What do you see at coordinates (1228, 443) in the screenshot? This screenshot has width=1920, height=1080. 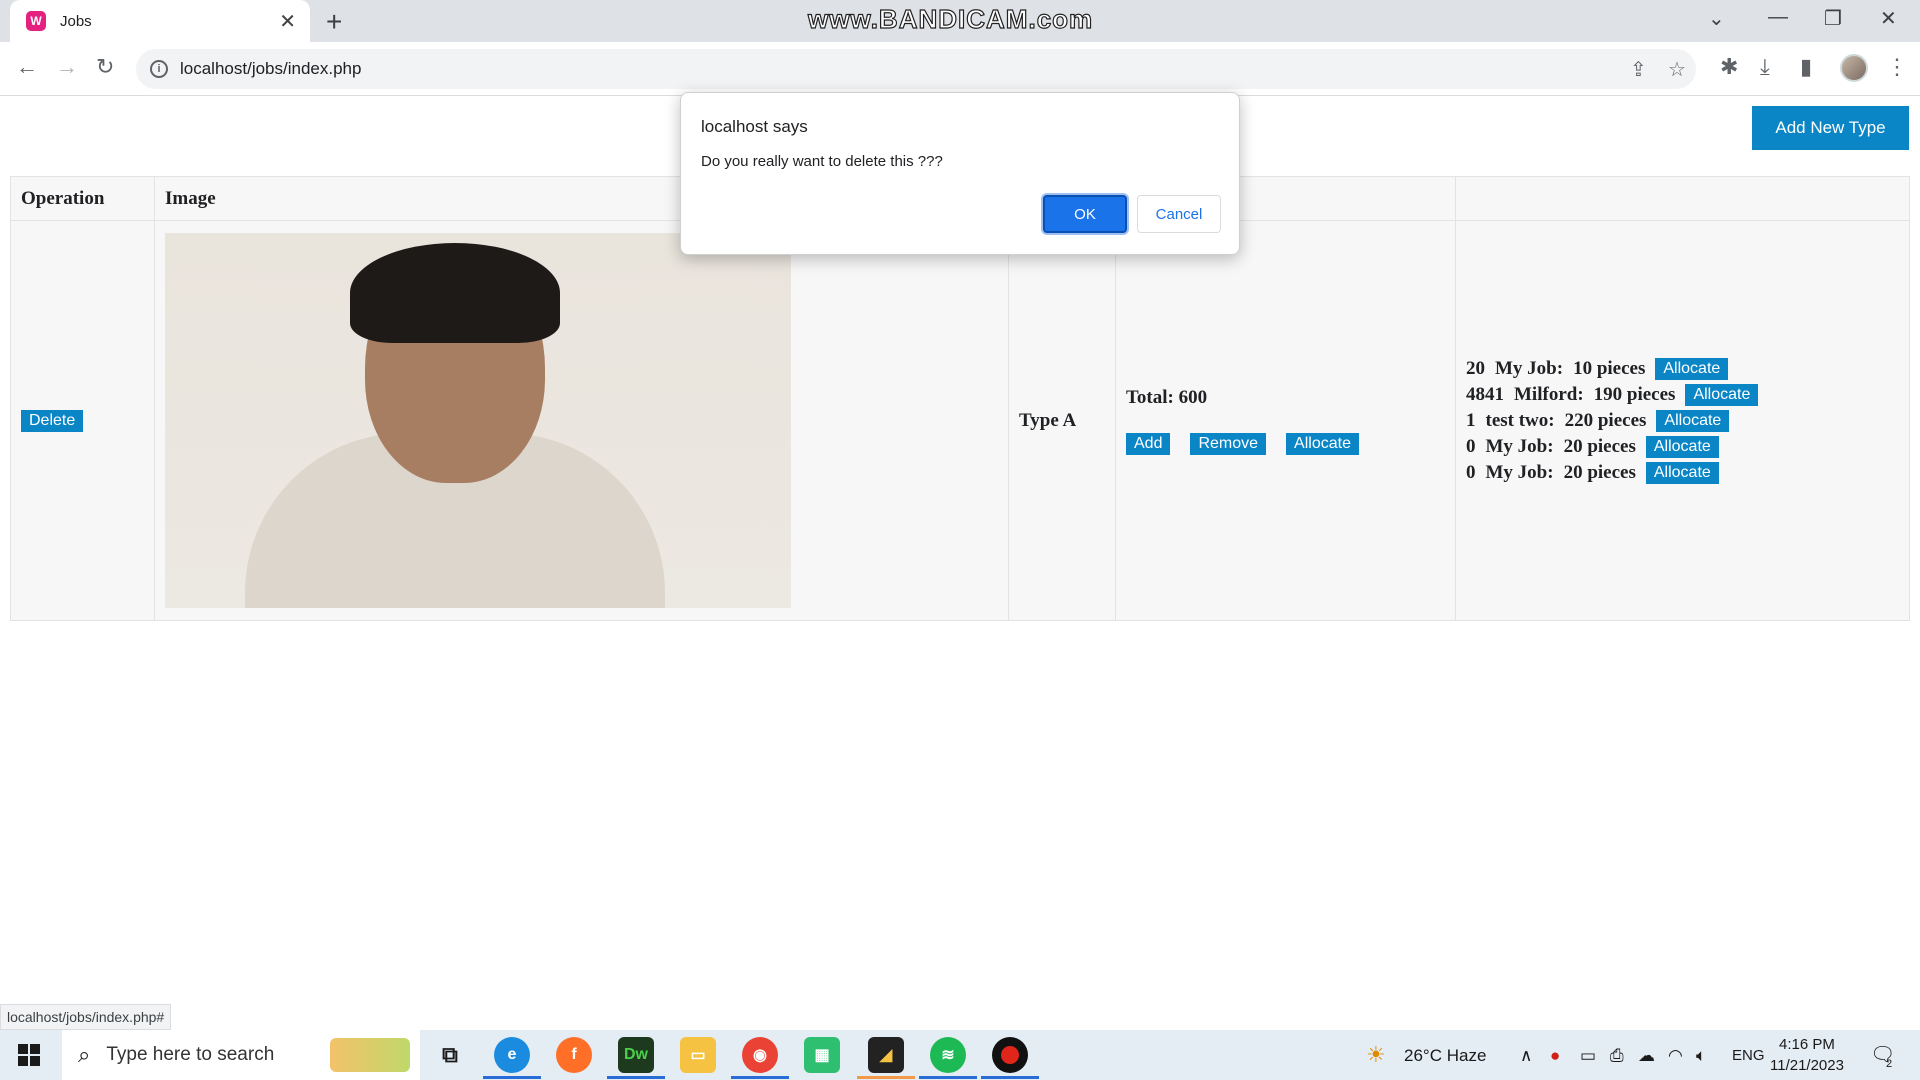 I see `remove-button: Remove` at bounding box center [1228, 443].